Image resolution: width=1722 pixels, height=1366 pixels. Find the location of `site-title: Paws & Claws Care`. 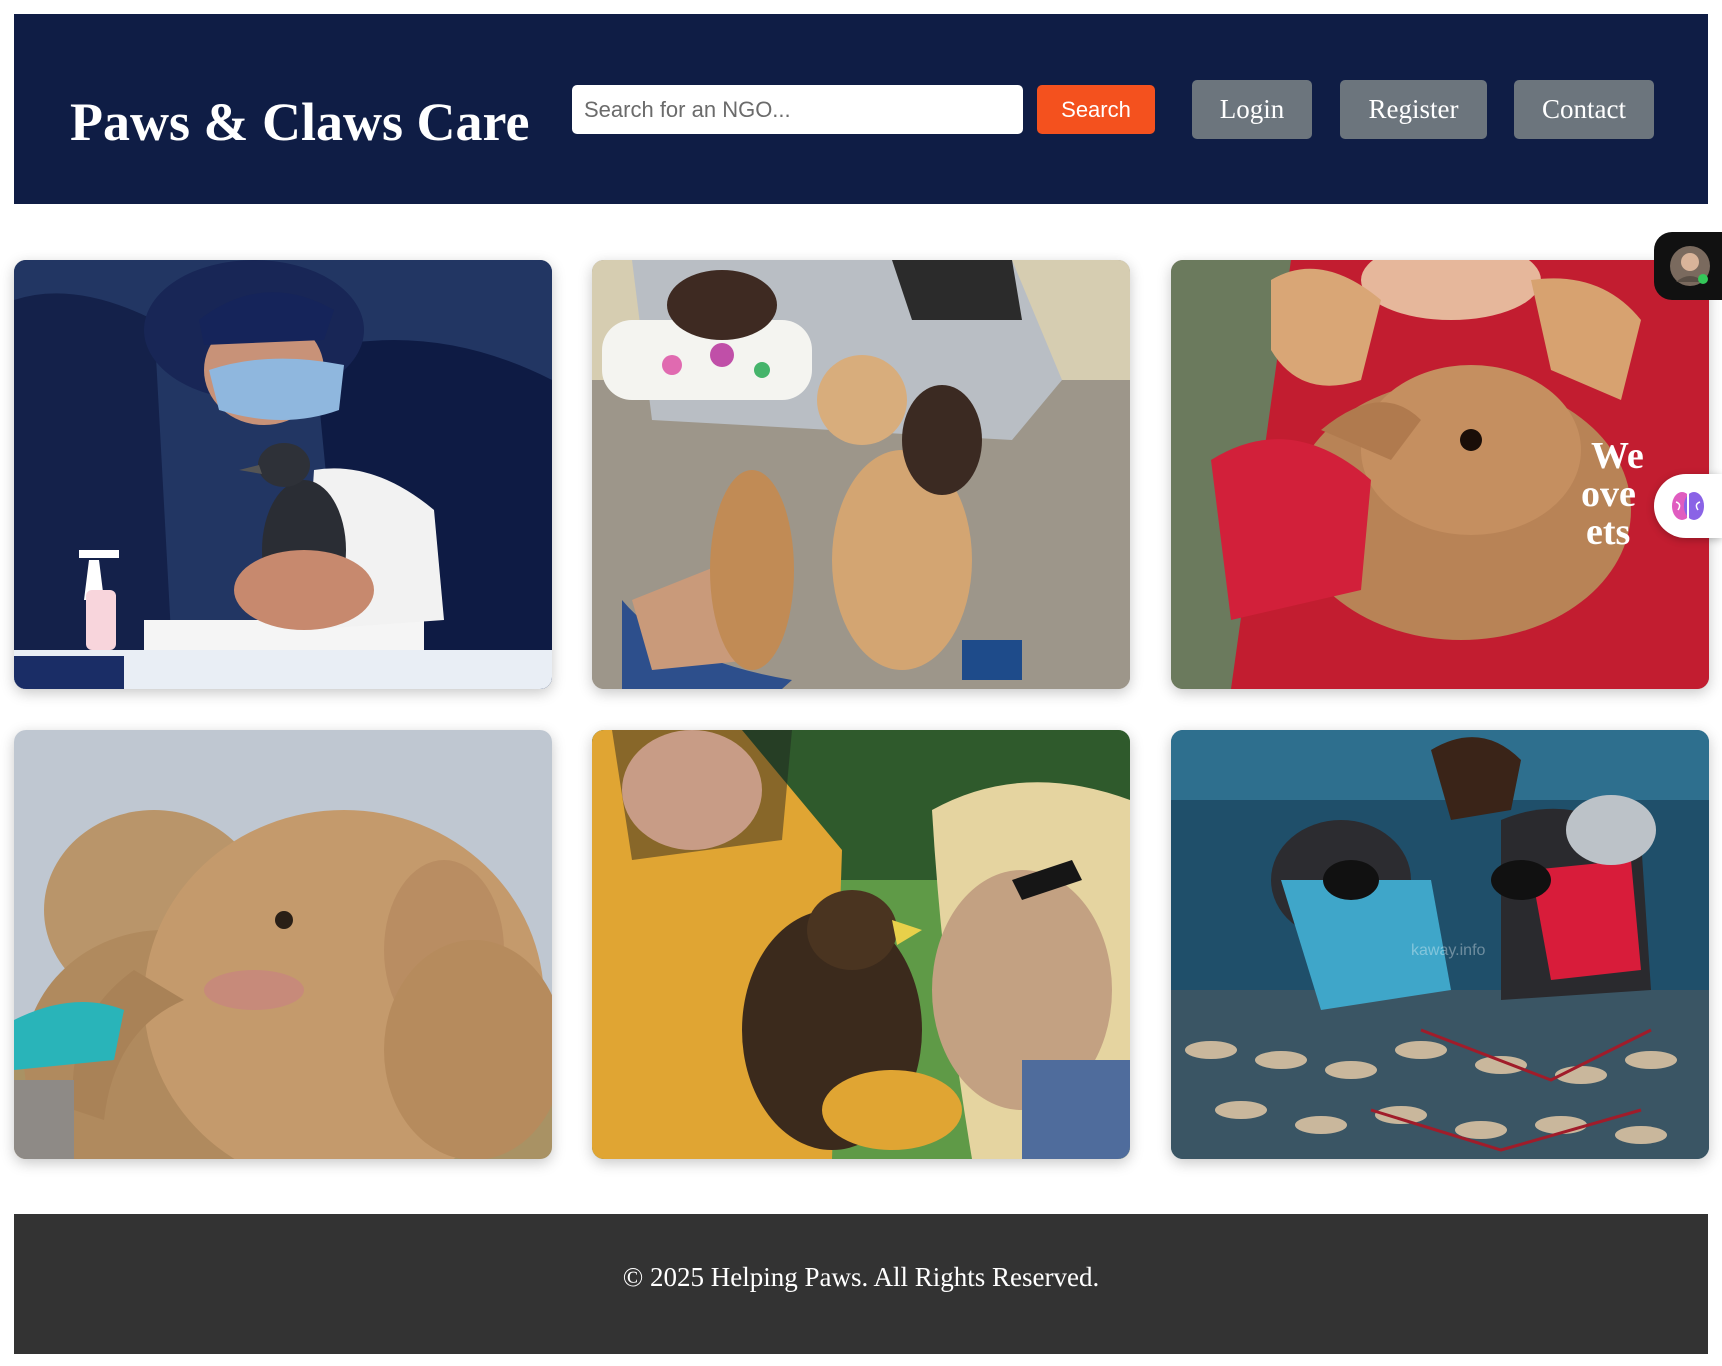

site-title: Paws & Claws Care is located at coordinates (300, 122).